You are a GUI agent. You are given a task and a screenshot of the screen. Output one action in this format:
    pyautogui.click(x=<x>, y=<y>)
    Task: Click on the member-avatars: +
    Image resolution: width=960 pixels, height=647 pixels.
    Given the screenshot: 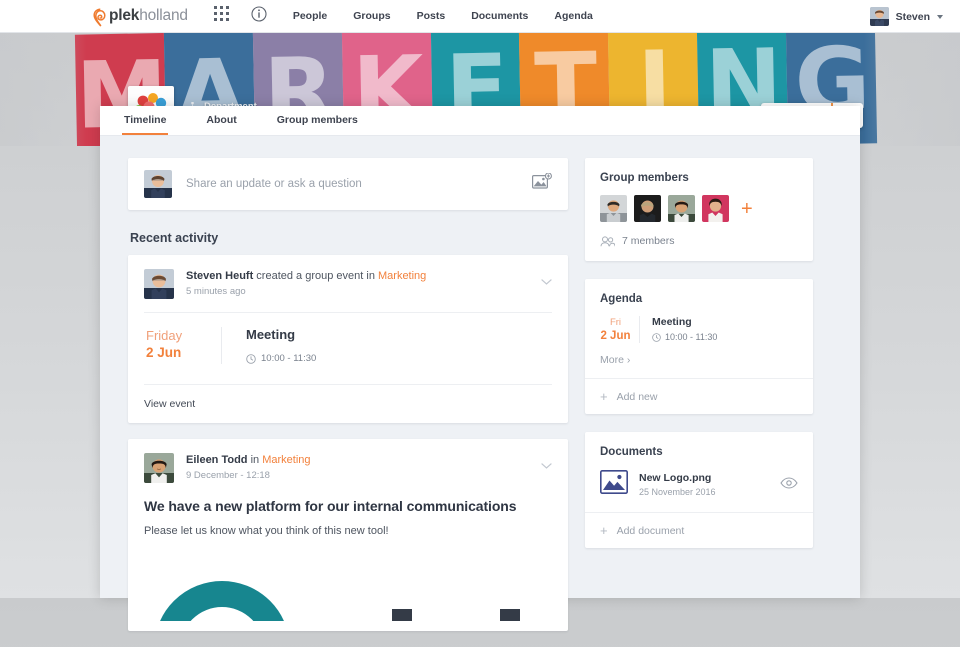 What is the action you would take?
    pyautogui.click(x=699, y=203)
    